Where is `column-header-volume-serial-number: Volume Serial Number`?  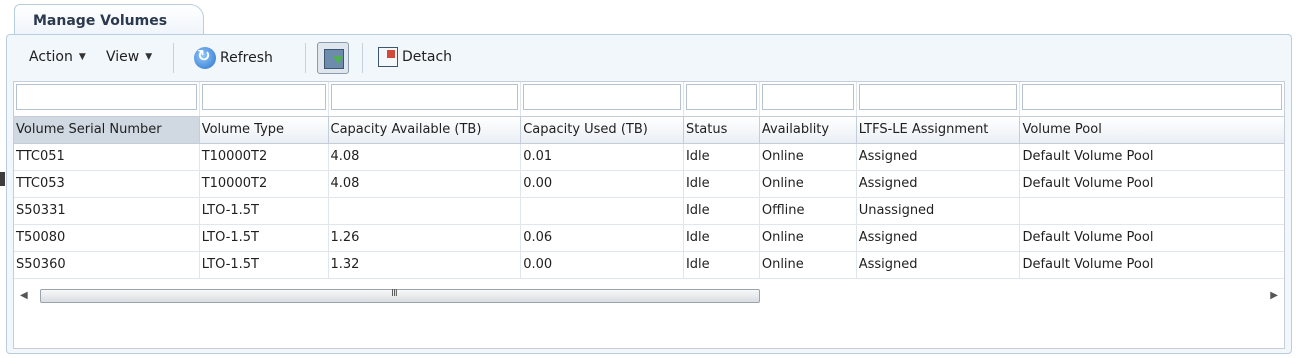
column-header-volume-serial-number: Volume Serial Number is located at coordinates (107, 130).